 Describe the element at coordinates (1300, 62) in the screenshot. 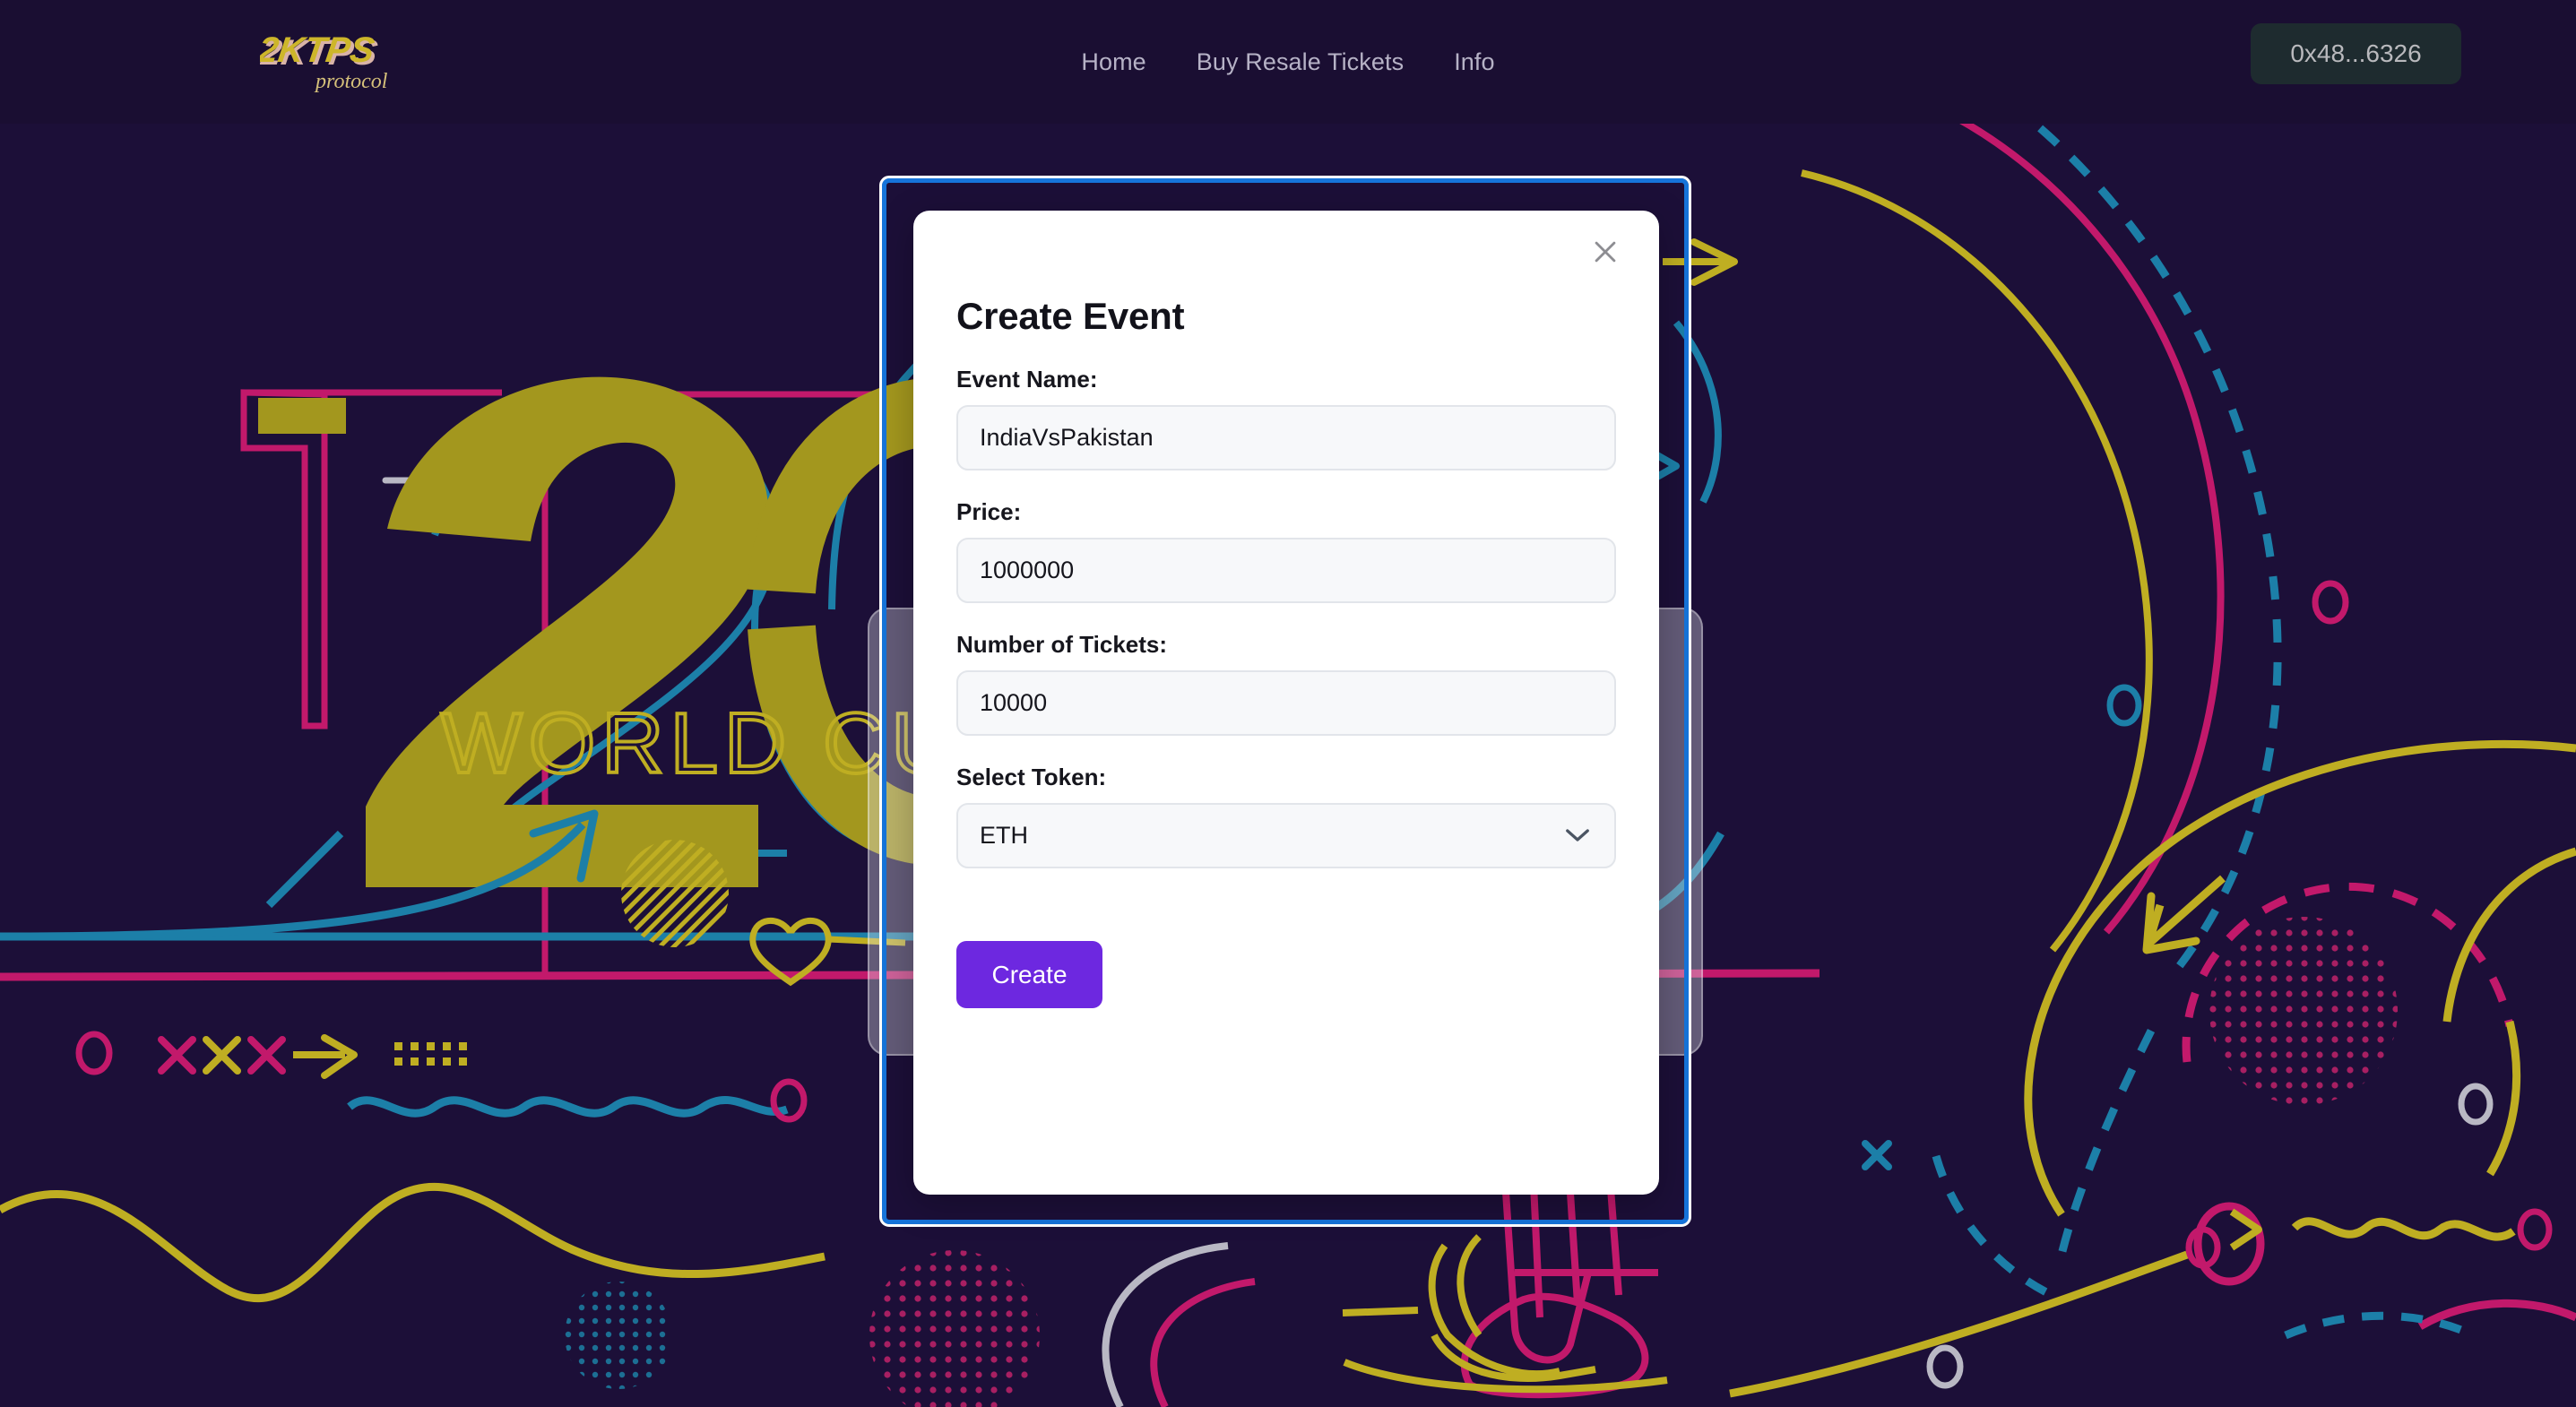

I see `nav-link-buy-resale-tickets: Buy Resale Tickets` at that location.